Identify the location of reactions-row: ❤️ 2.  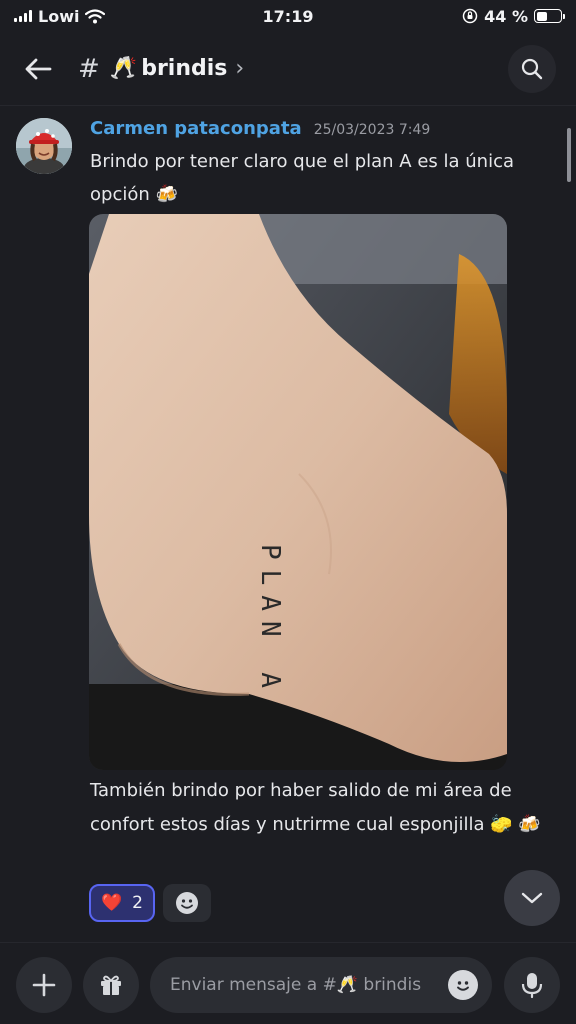
(150, 903).